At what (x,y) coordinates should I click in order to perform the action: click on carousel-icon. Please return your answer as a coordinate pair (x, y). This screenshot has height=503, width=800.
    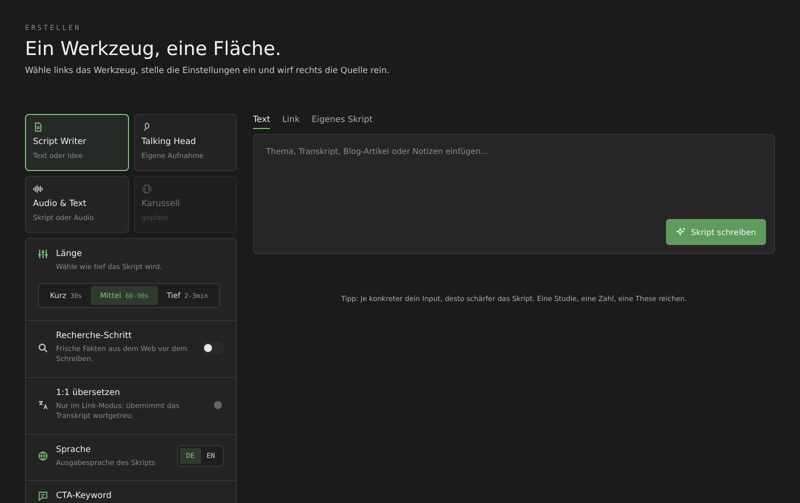
    Looking at the image, I should click on (147, 189).